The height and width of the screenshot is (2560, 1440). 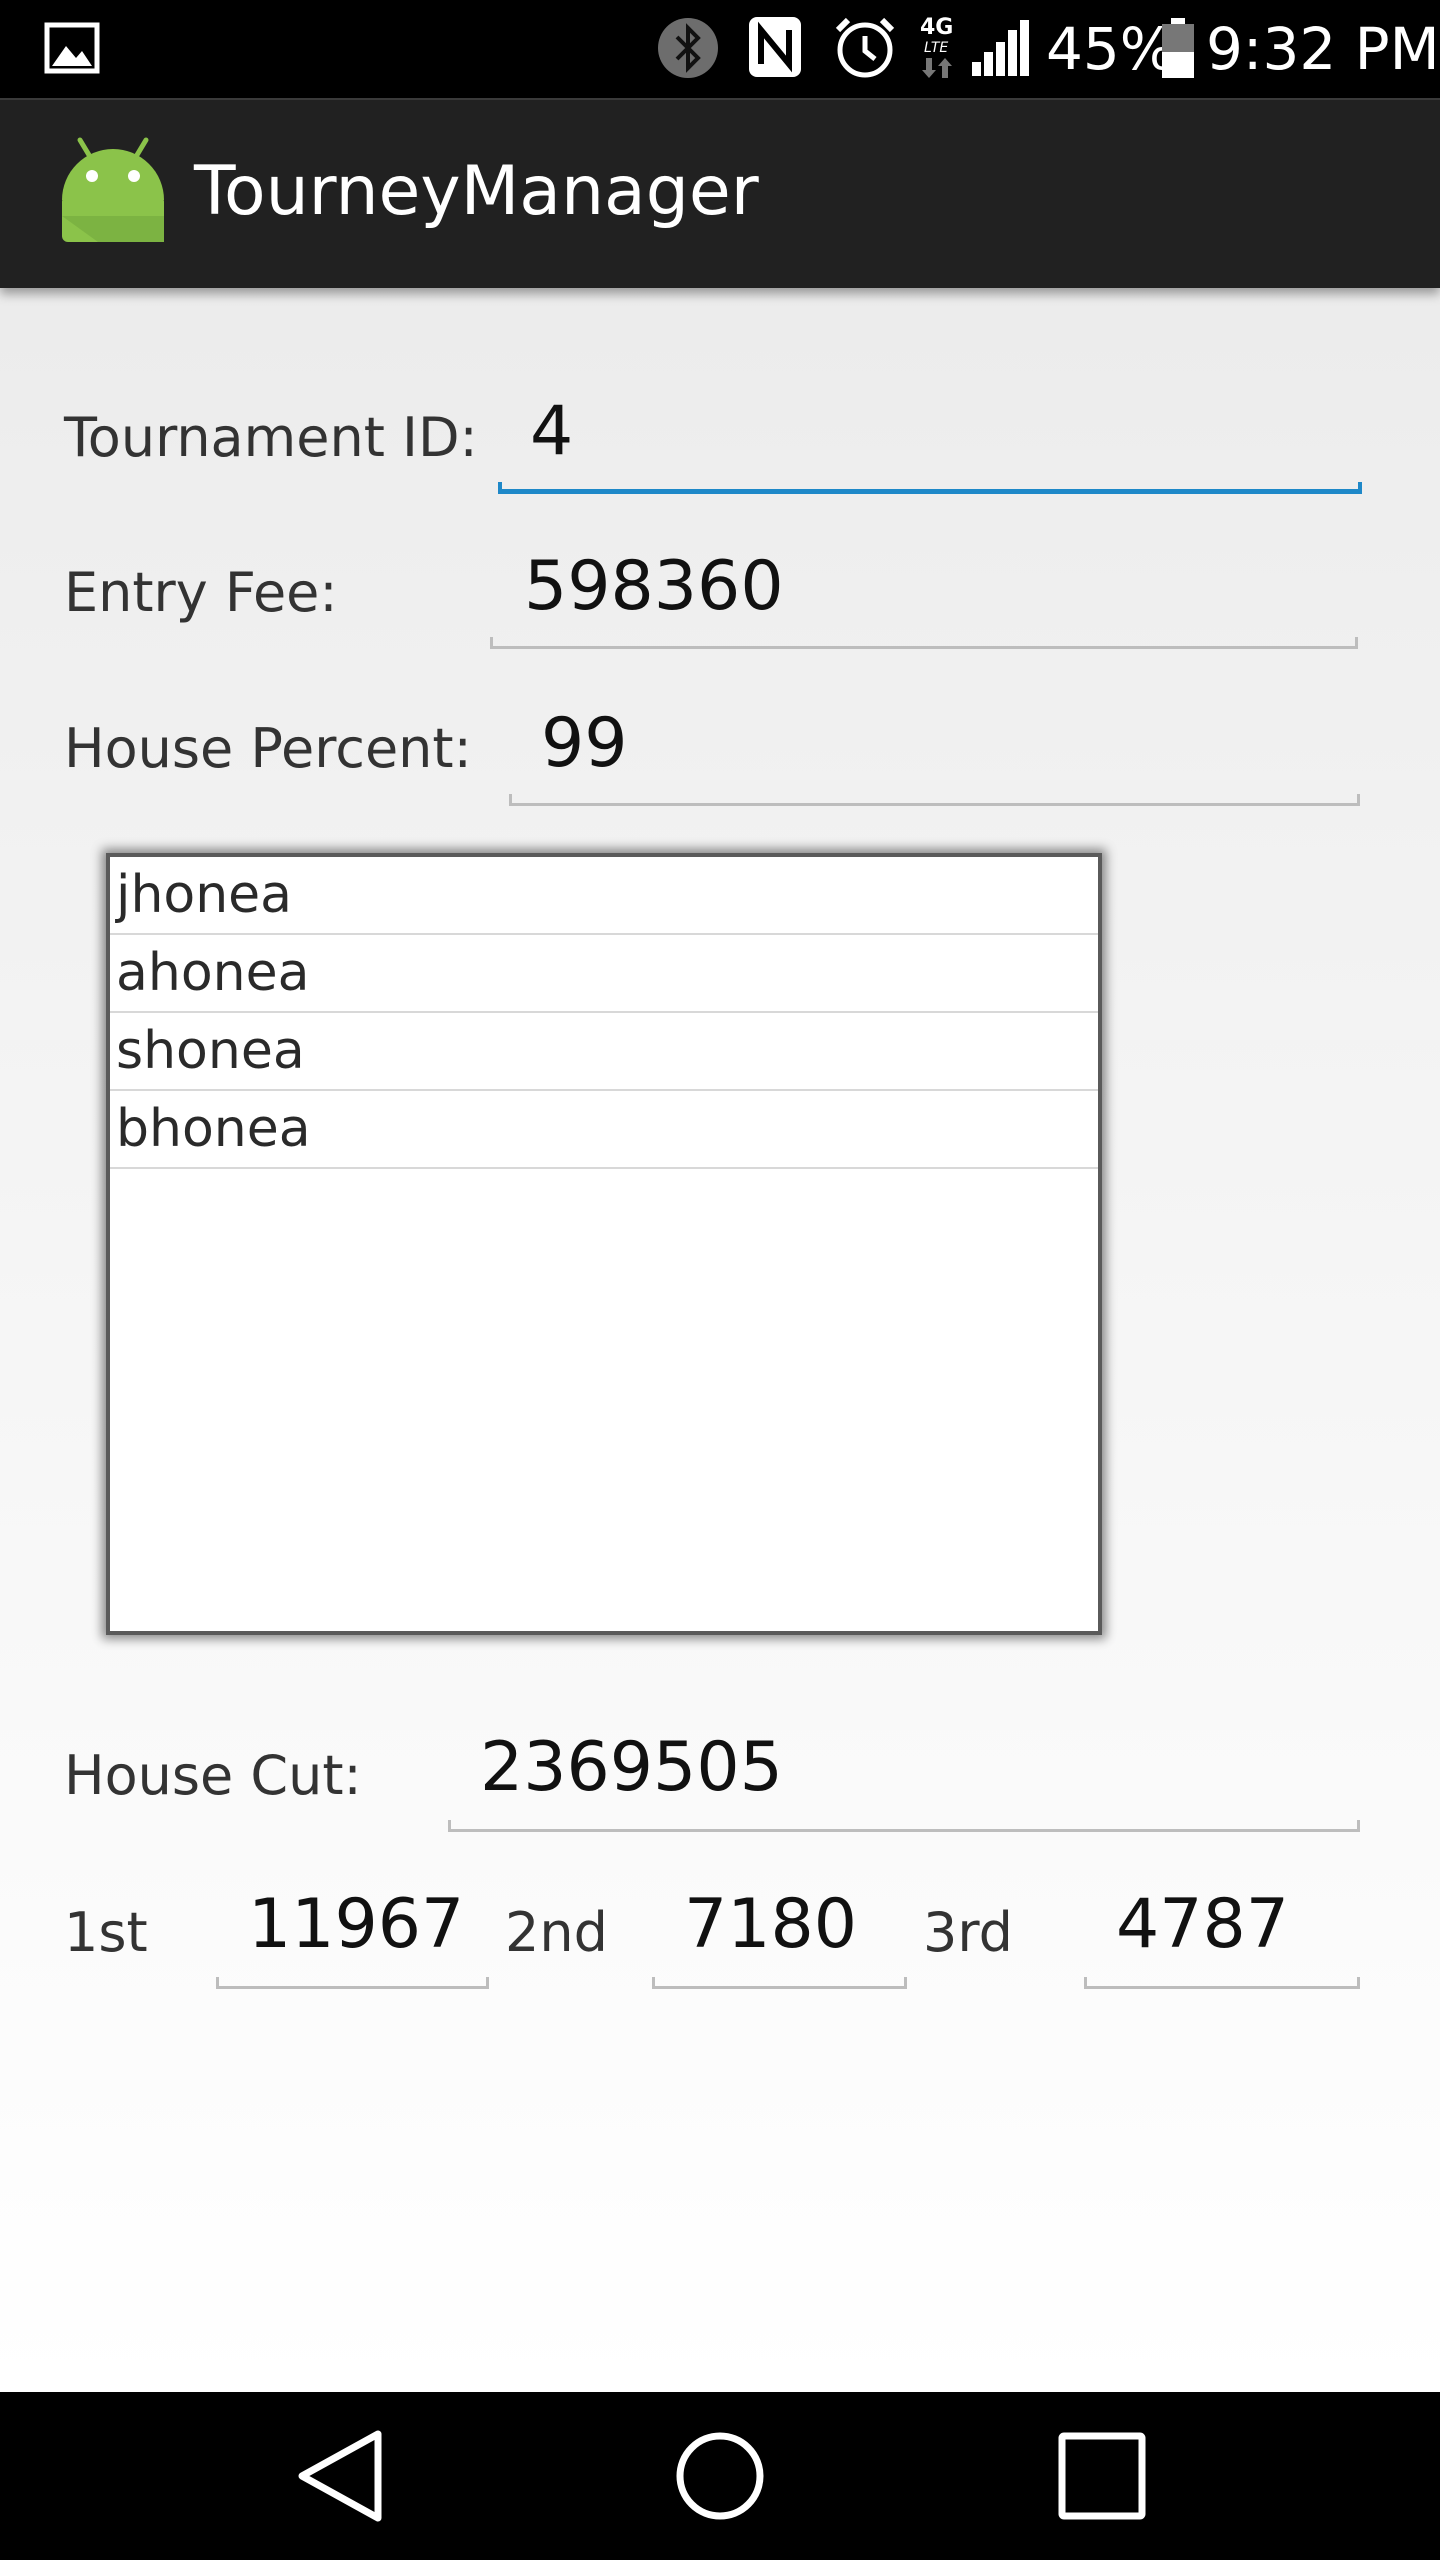 What do you see at coordinates (865, 47) in the screenshot?
I see `alarm-icon` at bounding box center [865, 47].